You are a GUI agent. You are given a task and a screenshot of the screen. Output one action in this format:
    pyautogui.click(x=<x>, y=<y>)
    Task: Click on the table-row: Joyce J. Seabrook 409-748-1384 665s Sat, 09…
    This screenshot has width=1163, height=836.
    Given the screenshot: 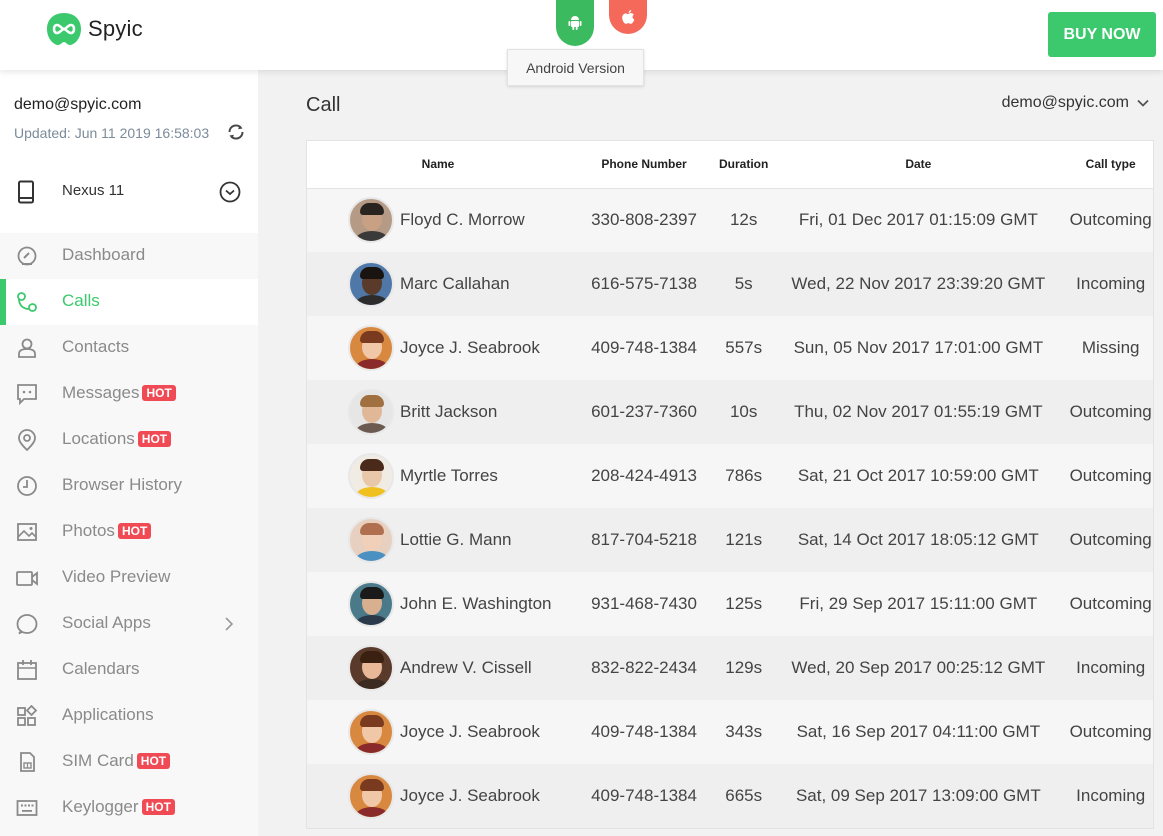 What is the action you would take?
    pyautogui.click(x=730, y=796)
    